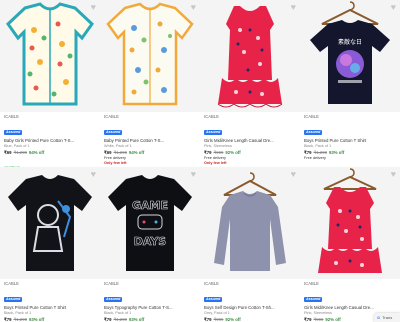 The image size is (400, 322). I want to click on google-translate-icon: G, so click(379, 317).